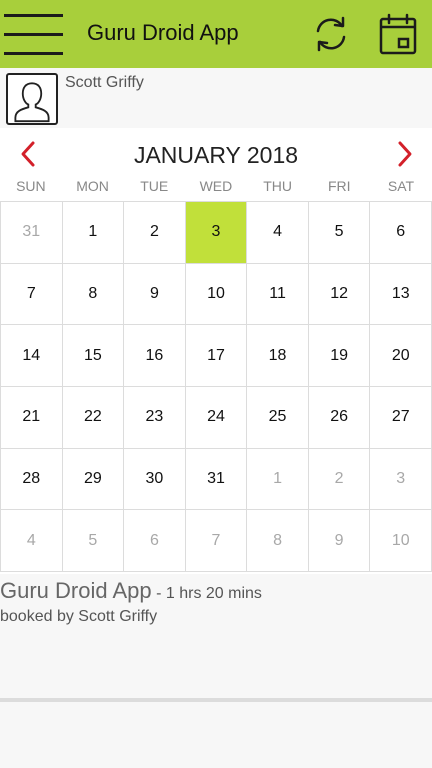  Describe the element at coordinates (216, 418) in the screenshot. I see `day-cell: 24` at that location.